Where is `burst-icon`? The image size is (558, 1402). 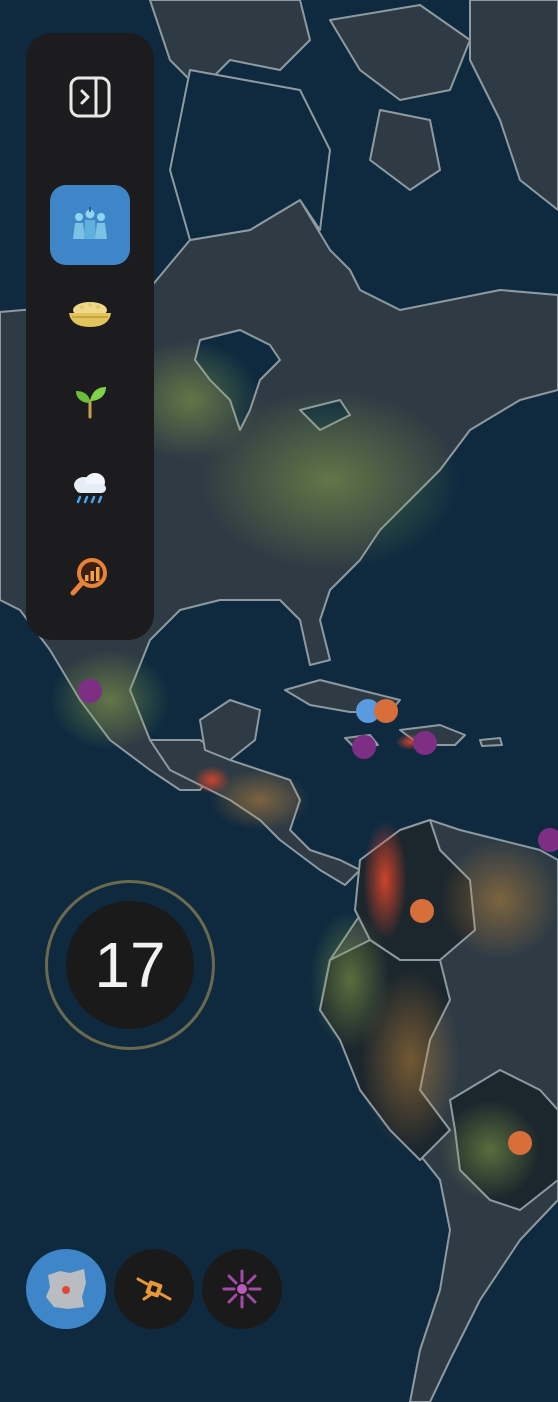 burst-icon is located at coordinates (242, 1289).